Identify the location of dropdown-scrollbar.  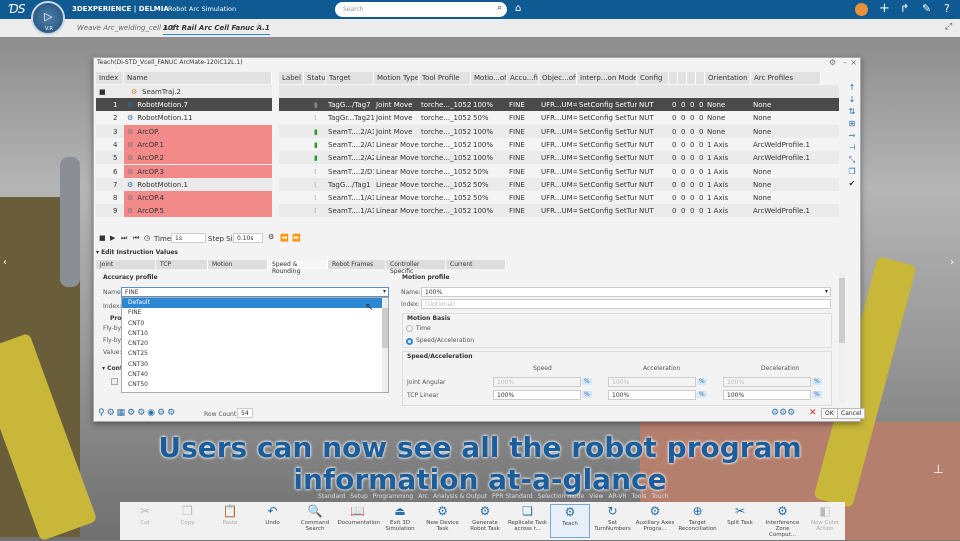
(385, 345).